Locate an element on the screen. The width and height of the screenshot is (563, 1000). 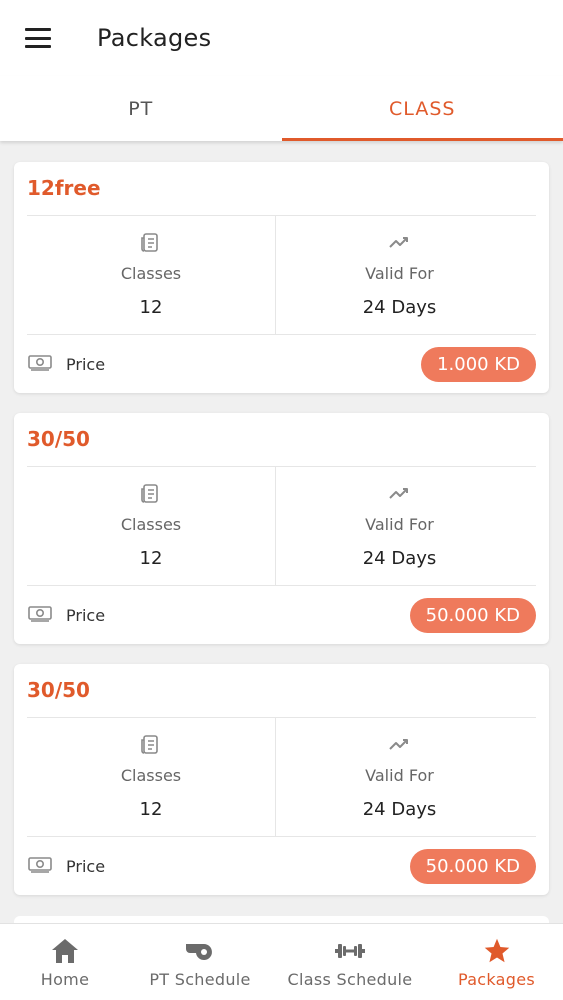
nav-label: Packages is located at coordinates (496, 979).